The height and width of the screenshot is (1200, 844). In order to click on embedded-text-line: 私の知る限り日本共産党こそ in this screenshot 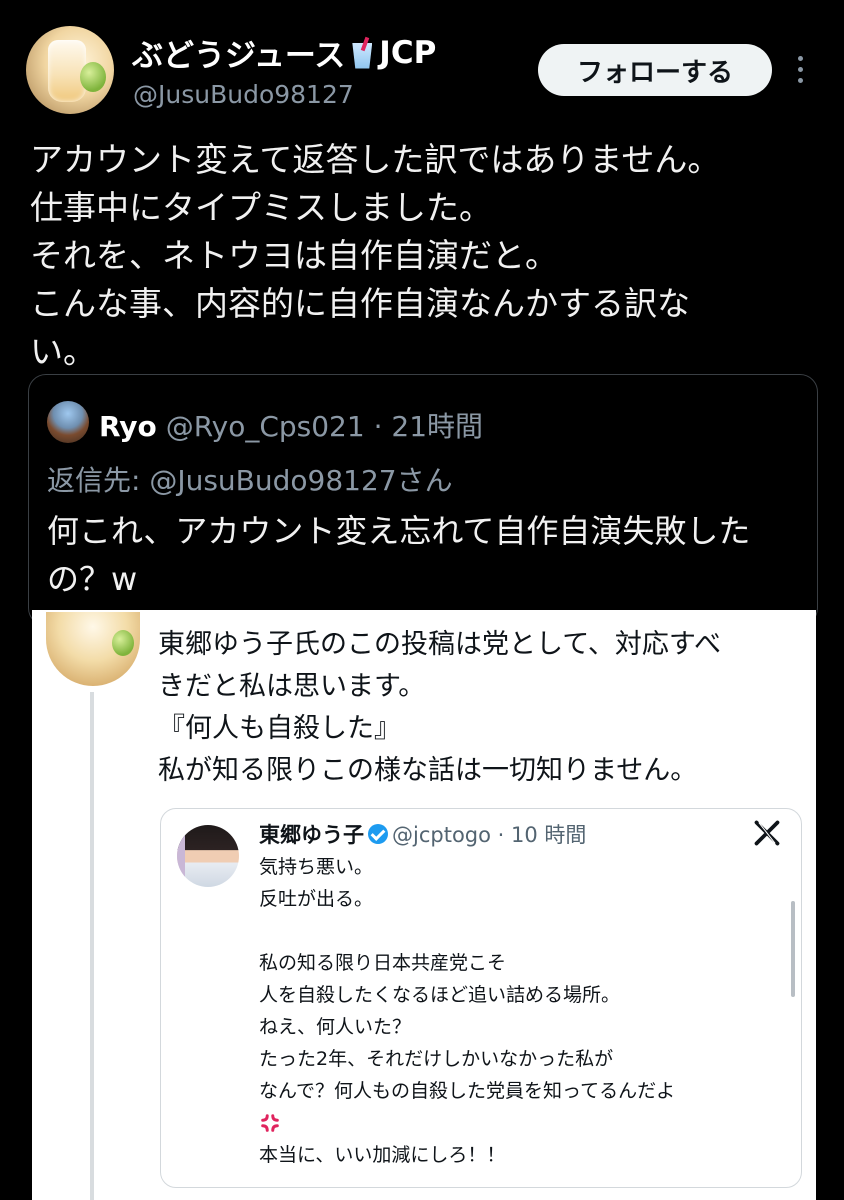, I will do `click(383, 963)`.